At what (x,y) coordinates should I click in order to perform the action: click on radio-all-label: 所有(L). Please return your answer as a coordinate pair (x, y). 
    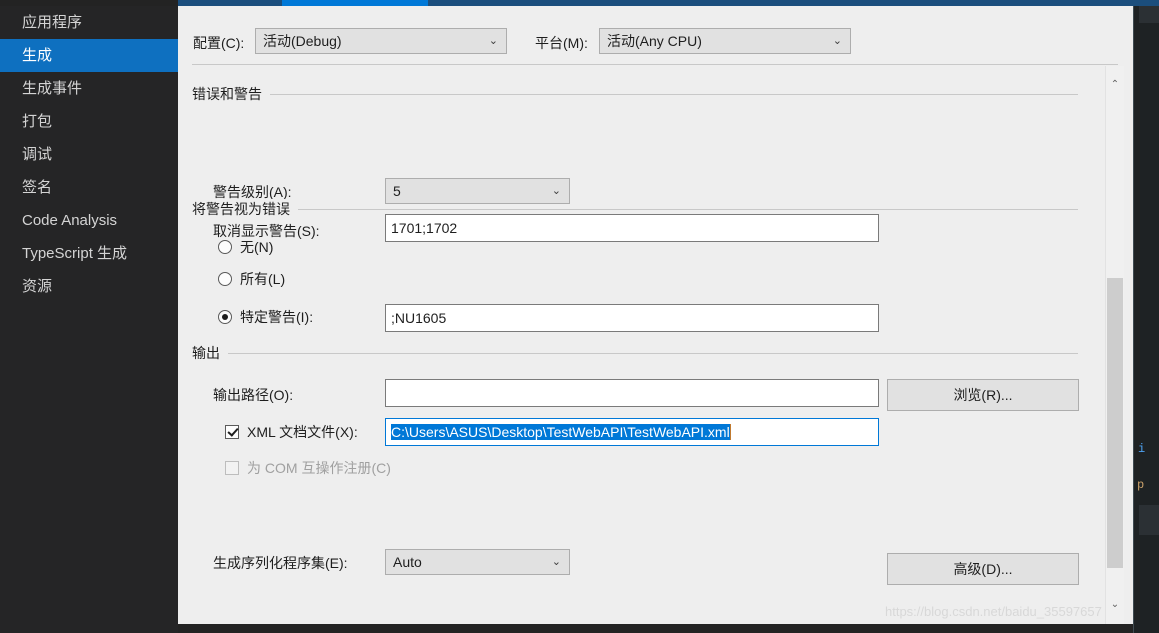
    Looking at the image, I should click on (263, 279).